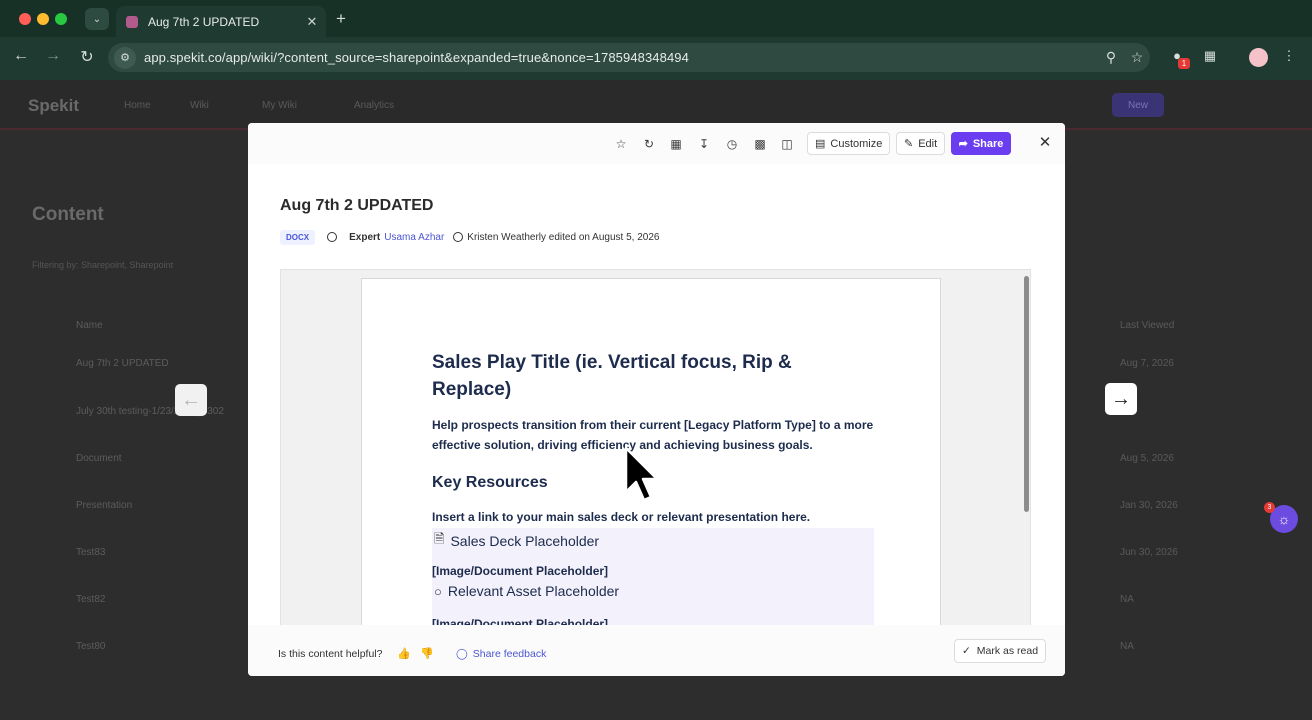  Describe the element at coordinates (787, 144) in the screenshot. I see `delete-trash-icon: ◫` at that location.